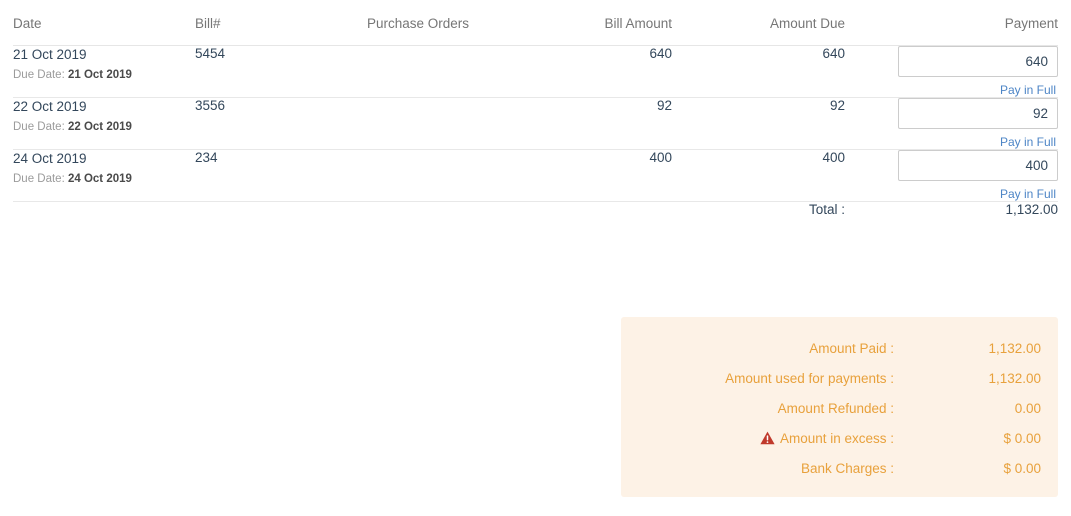 The width and height of the screenshot is (1071, 516). What do you see at coordinates (951, 31) in the screenshot?
I see `column-header-payment: Payment` at bounding box center [951, 31].